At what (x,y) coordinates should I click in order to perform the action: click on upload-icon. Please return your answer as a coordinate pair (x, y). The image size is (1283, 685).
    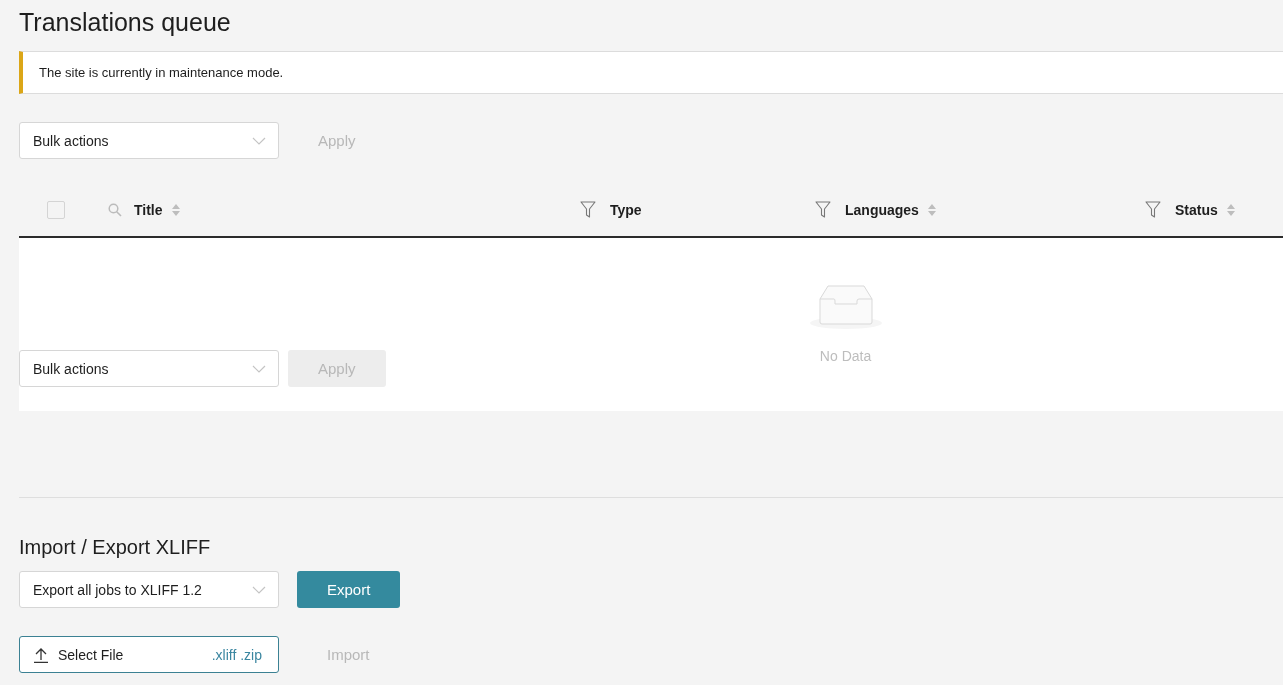
    Looking at the image, I should click on (41, 654).